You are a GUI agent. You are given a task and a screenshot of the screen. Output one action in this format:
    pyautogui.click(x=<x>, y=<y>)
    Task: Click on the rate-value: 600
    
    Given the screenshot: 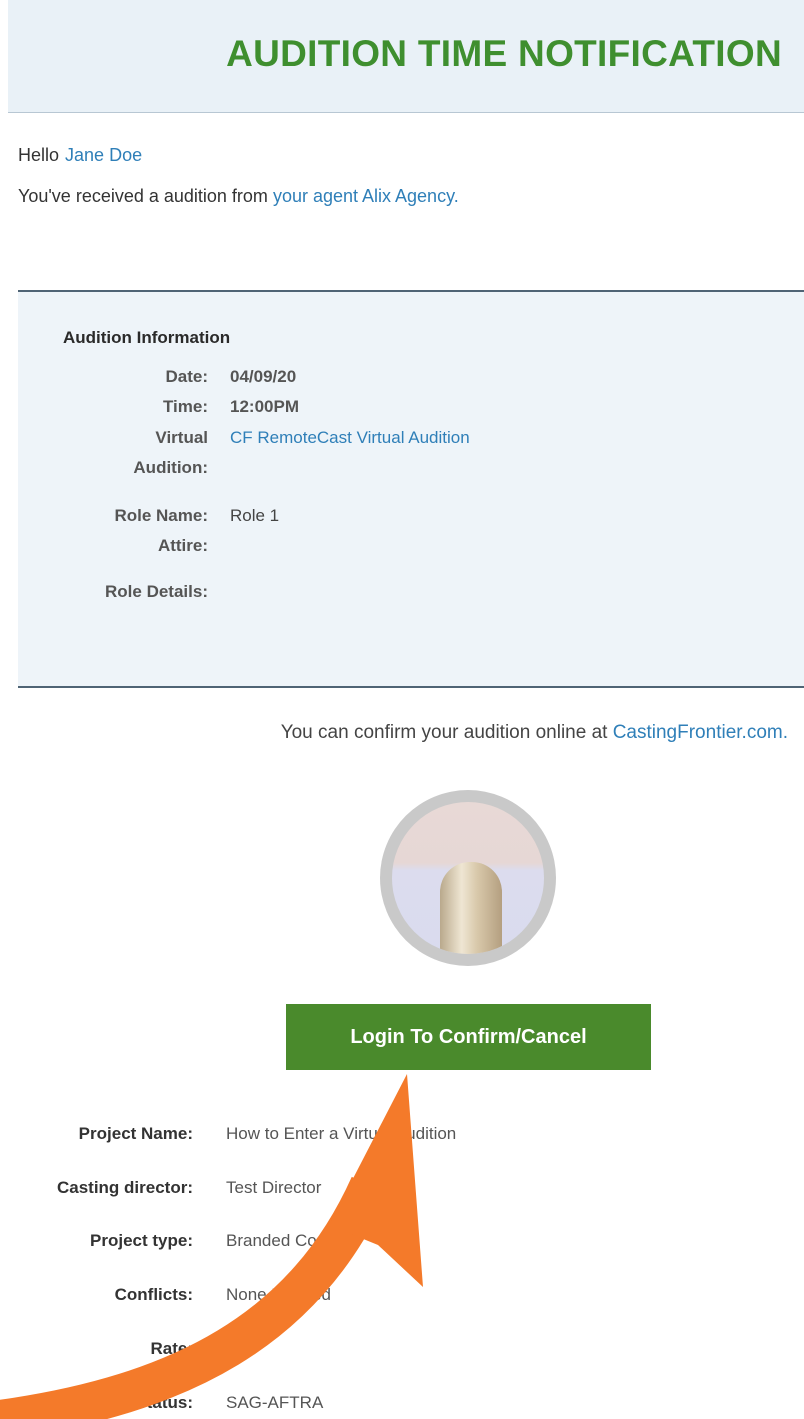 What is the action you would take?
    pyautogui.click(x=240, y=1348)
    